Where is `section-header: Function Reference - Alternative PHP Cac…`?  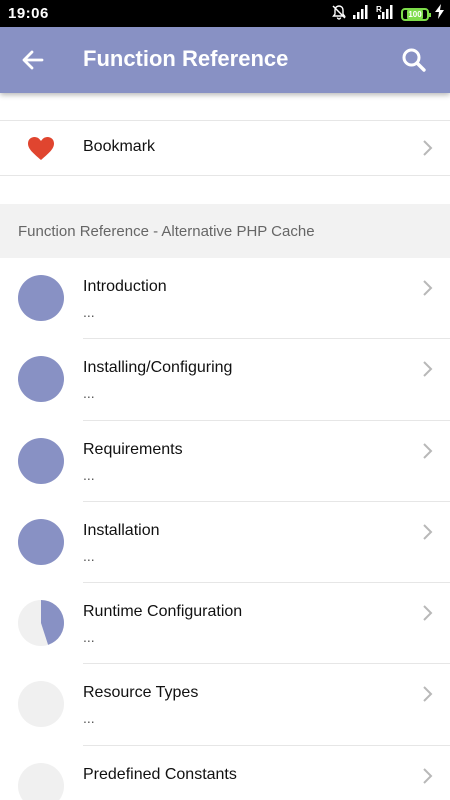 section-header: Function Reference - Alternative PHP Cac… is located at coordinates (225, 231).